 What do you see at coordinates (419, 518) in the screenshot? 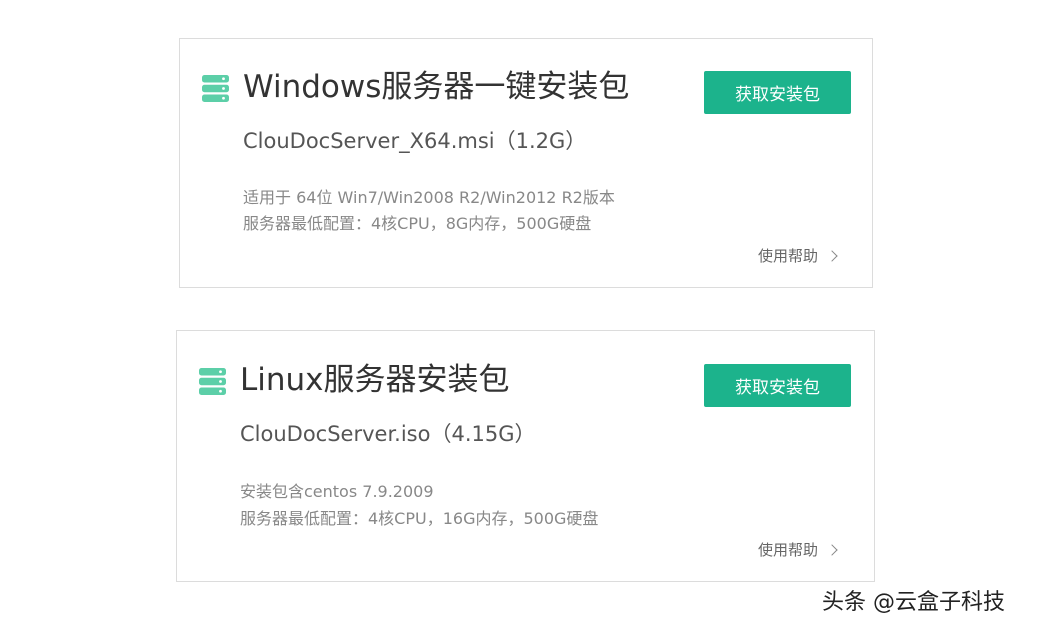
I see `package-min-config-text: 服务器最低配置：4核CPU，16G内存，500G硬盘` at bounding box center [419, 518].